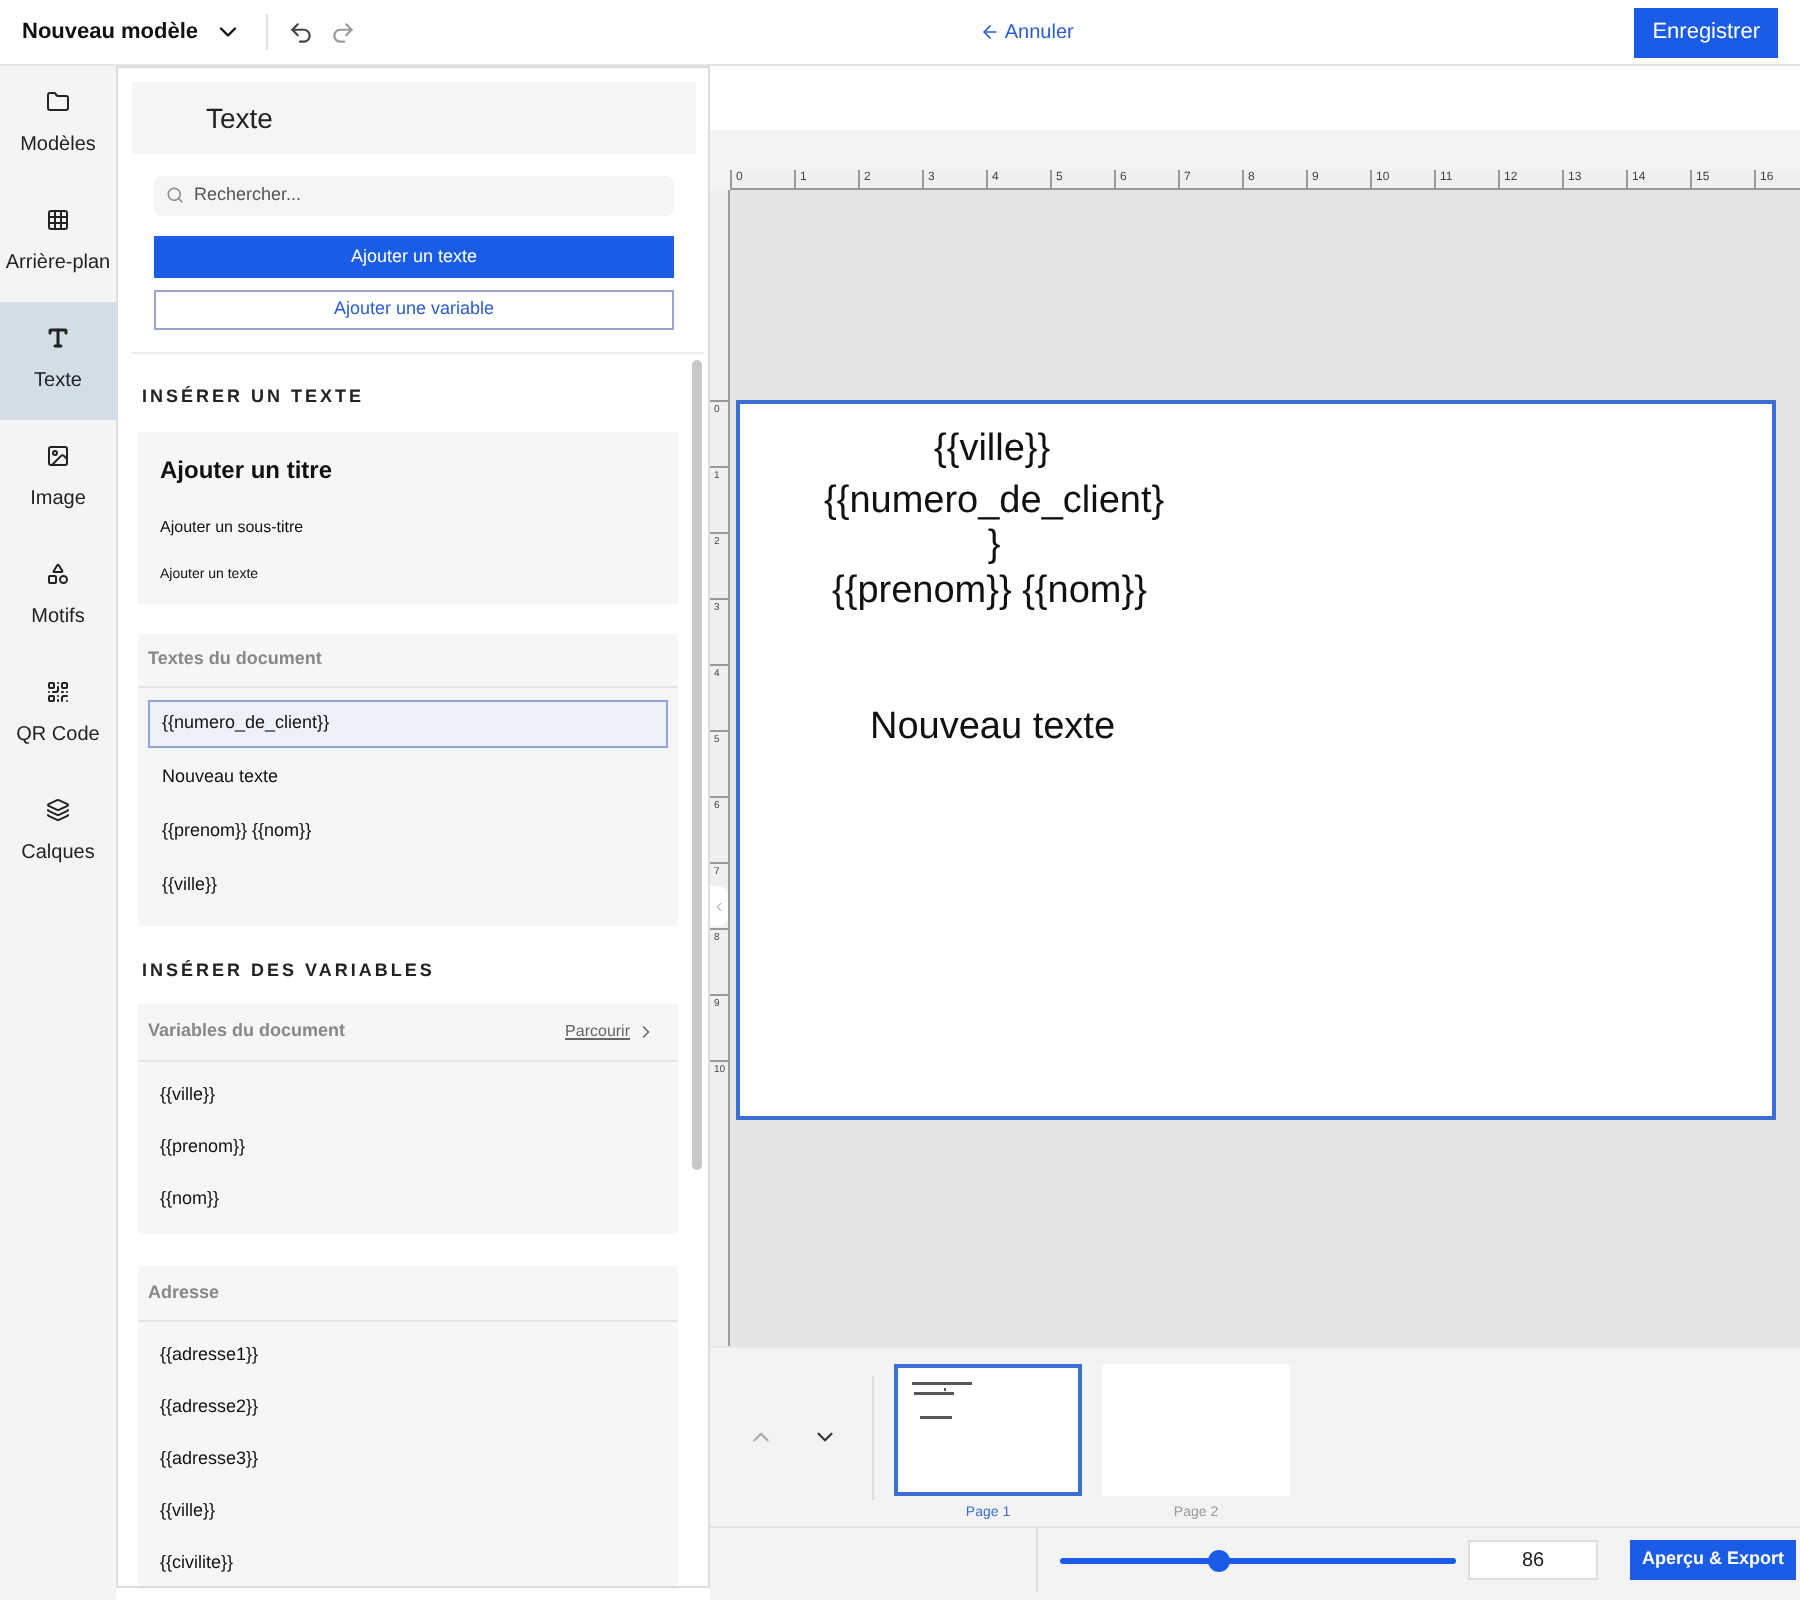  I want to click on canvas-text: {{prenom}} {{nom}}, so click(989, 592).